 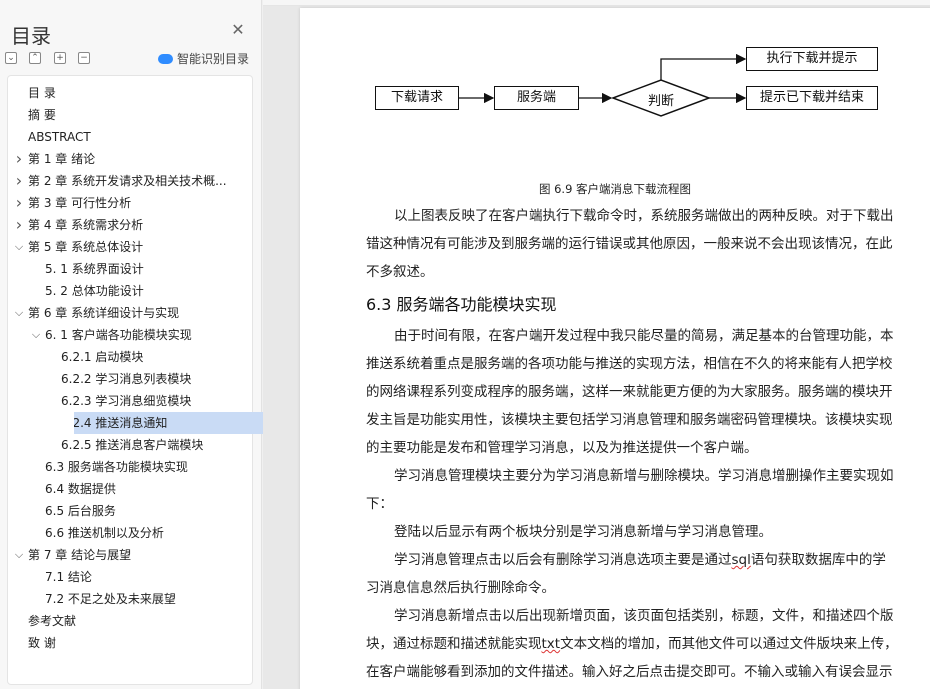 What do you see at coordinates (130, 577) in the screenshot?
I see `toc-item: 7.1 结论` at bounding box center [130, 577].